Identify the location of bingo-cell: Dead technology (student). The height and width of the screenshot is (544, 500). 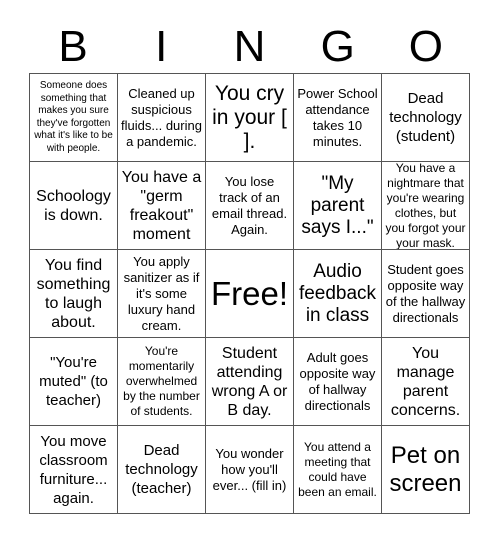
(426, 118).